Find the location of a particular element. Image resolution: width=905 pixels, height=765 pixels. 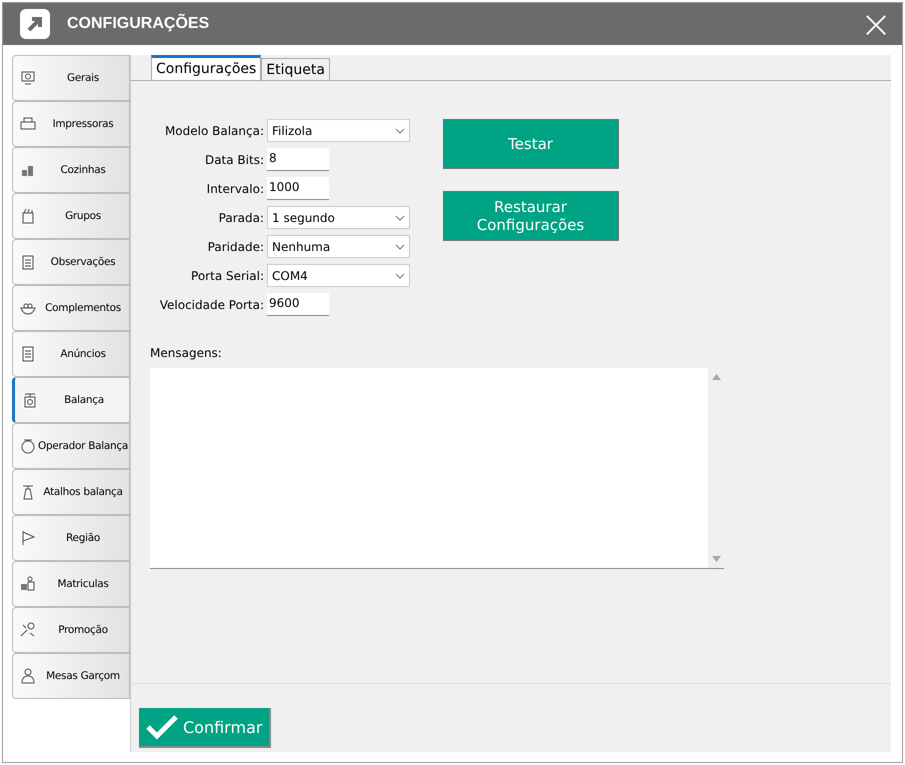

sidebar-item: Promoção is located at coordinates (71, 630).